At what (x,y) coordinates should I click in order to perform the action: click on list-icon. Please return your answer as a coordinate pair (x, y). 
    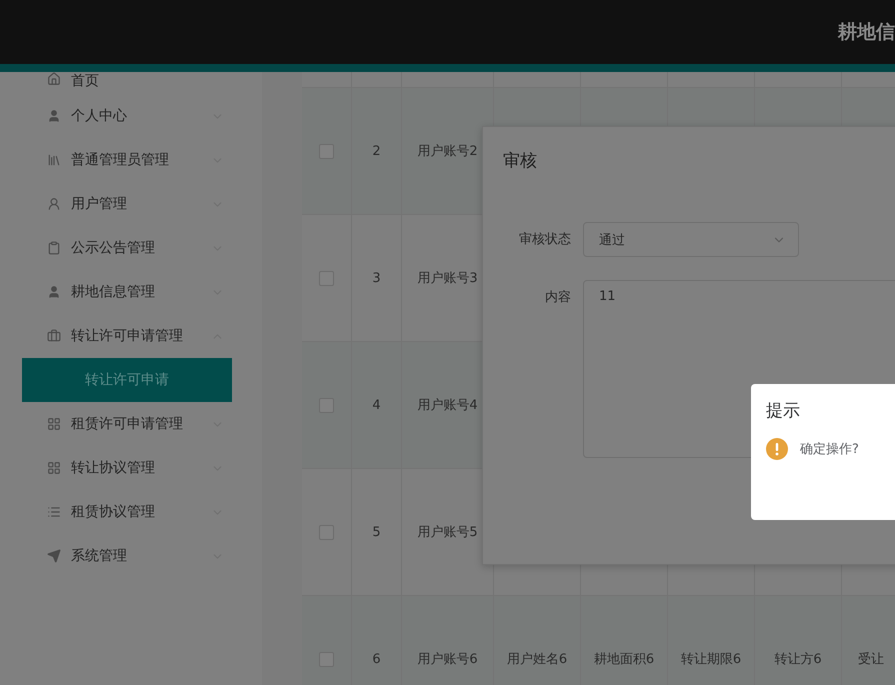
    Looking at the image, I should click on (54, 512).